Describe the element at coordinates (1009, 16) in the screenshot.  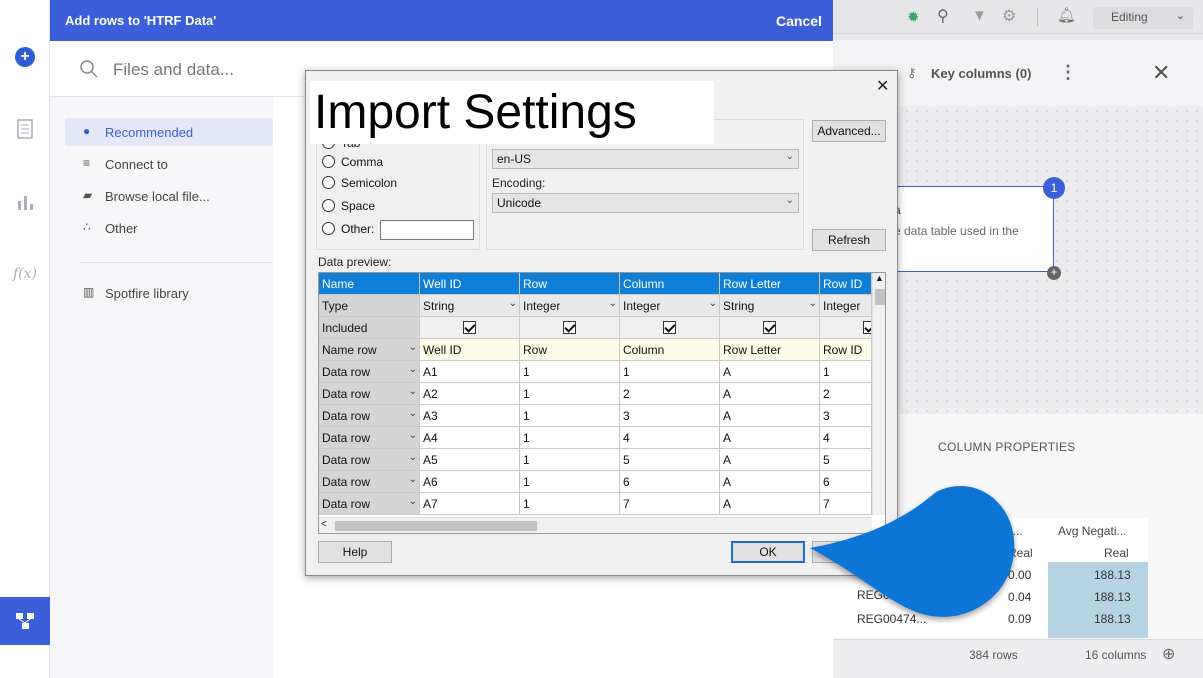
I see `settings-icon: ⚙` at that location.